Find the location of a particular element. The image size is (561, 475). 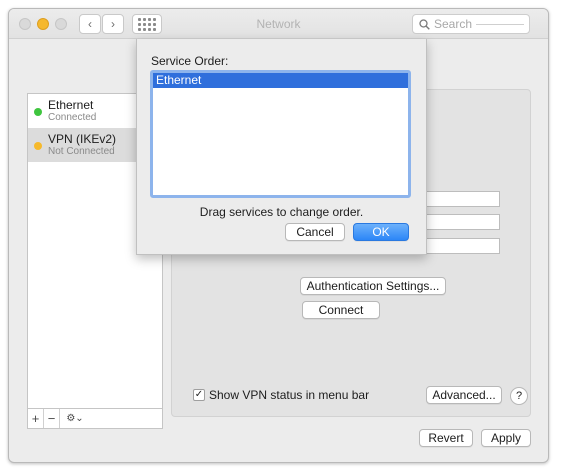

service-name: Ethernet is located at coordinates (71, 105).